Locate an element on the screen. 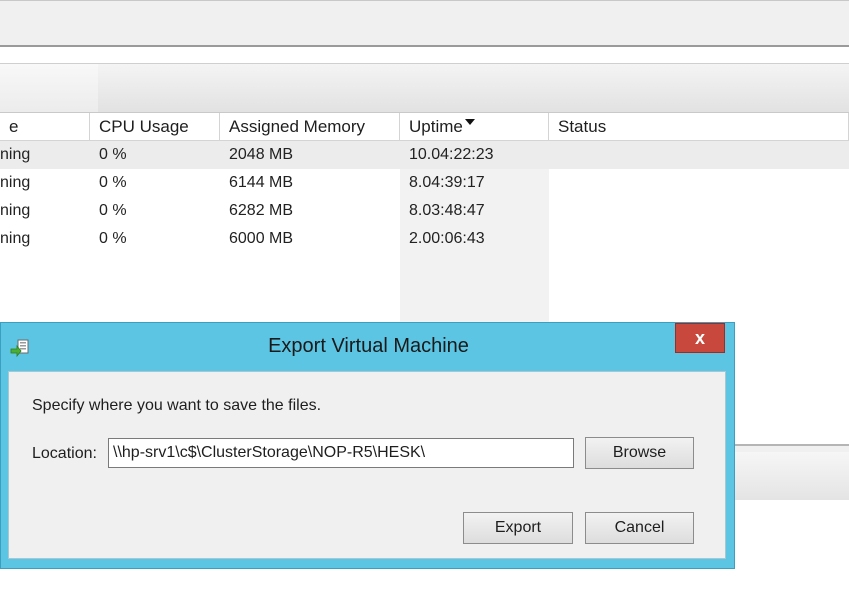 This screenshot has height=598, width=849. vm-row: ning 0 % 6000 MB 2.00:06:43 is located at coordinates (424, 239).